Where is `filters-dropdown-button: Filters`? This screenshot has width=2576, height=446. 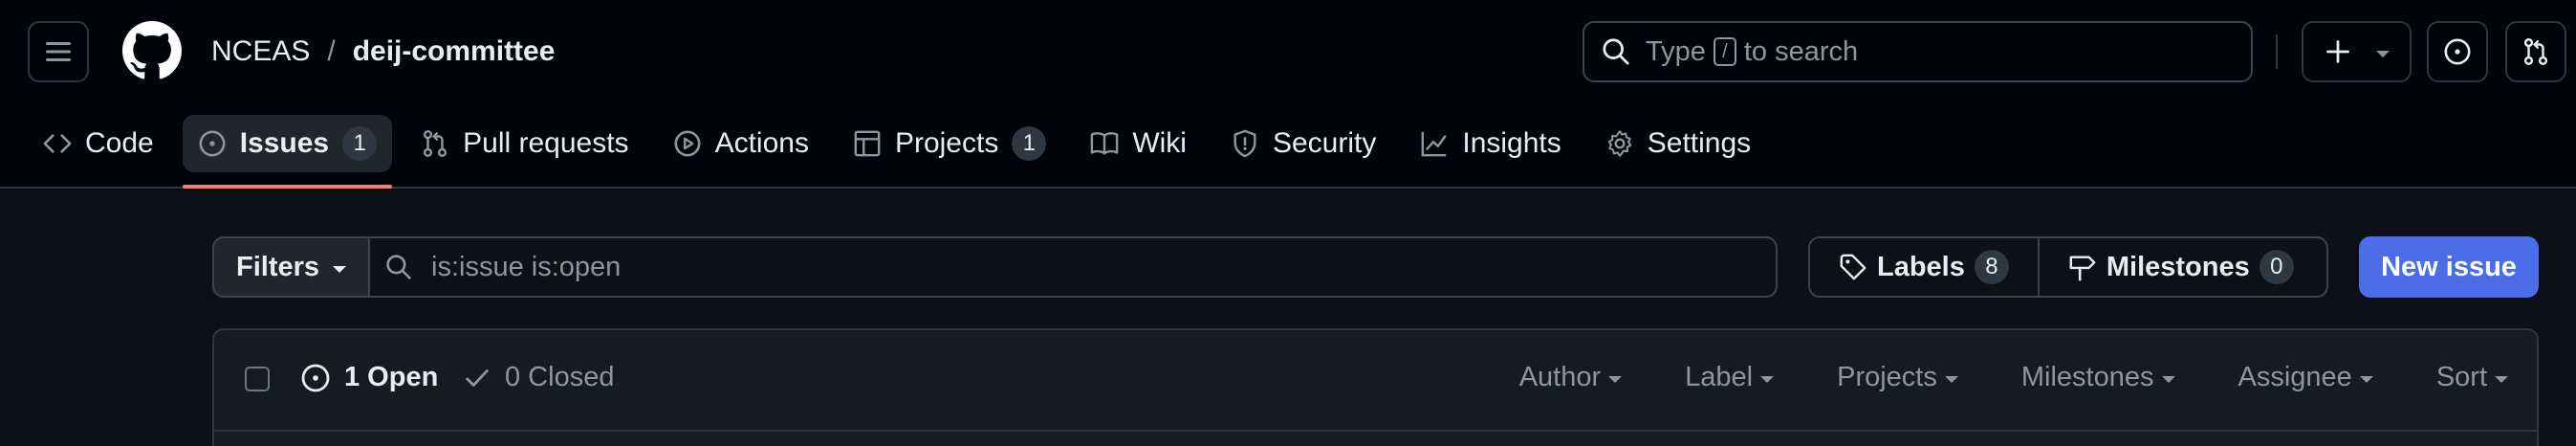 filters-dropdown-button: Filters is located at coordinates (291, 267).